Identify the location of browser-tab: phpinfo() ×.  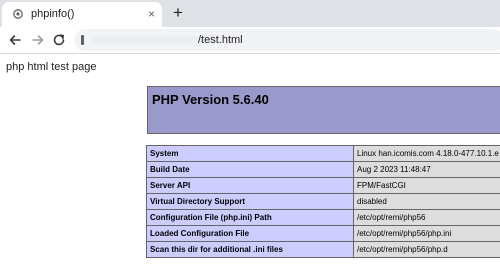
(82, 14).